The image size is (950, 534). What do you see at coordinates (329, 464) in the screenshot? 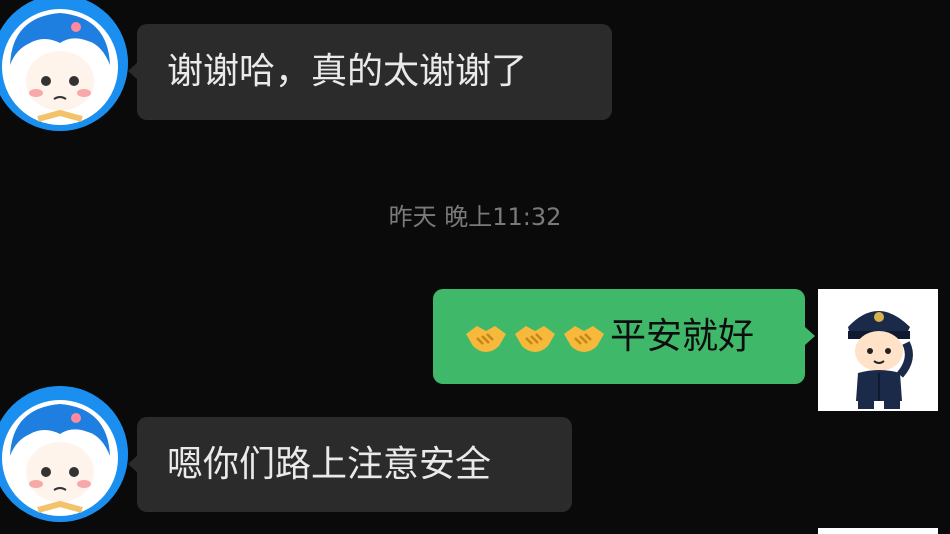
I see `message-text: 嗯你们路上注意安全` at bounding box center [329, 464].